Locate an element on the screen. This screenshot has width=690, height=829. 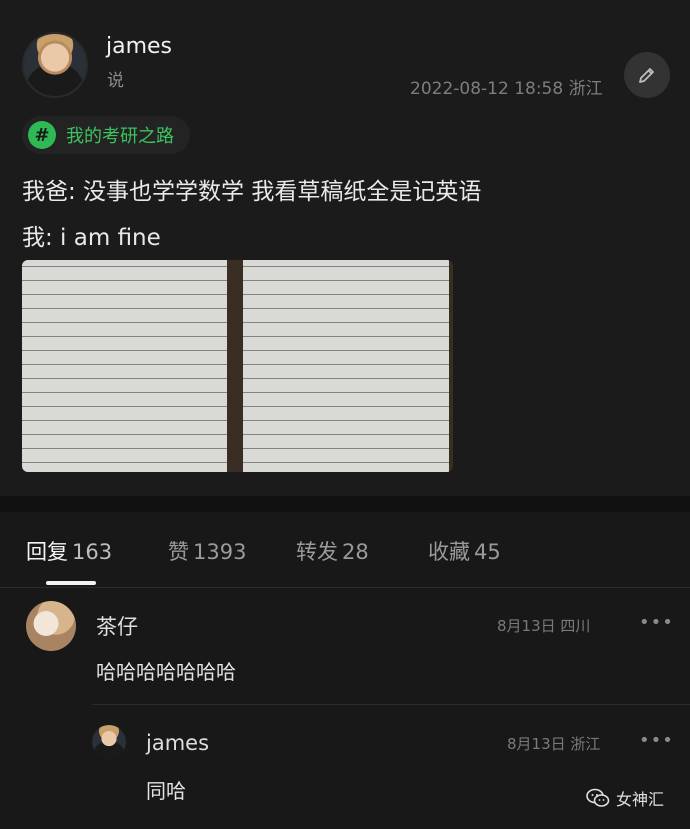
post-location: 浙江 is located at coordinates (585, 89).